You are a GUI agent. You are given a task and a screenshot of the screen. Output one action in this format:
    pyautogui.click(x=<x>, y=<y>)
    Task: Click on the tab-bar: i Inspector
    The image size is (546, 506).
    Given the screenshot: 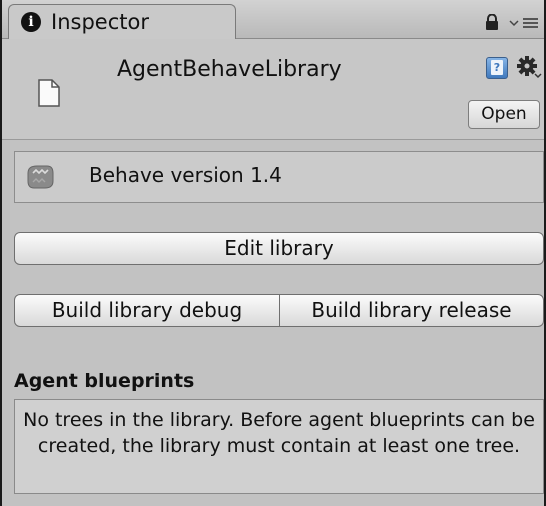 What is the action you would take?
    pyautogui.click(x=273, y=19)
    